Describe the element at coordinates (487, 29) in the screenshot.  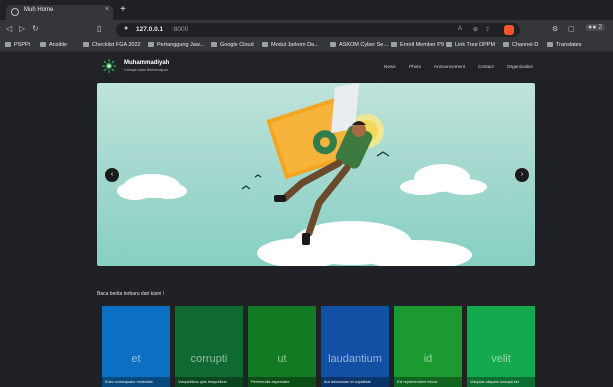
I see `share-icon: ⇪` at that location.